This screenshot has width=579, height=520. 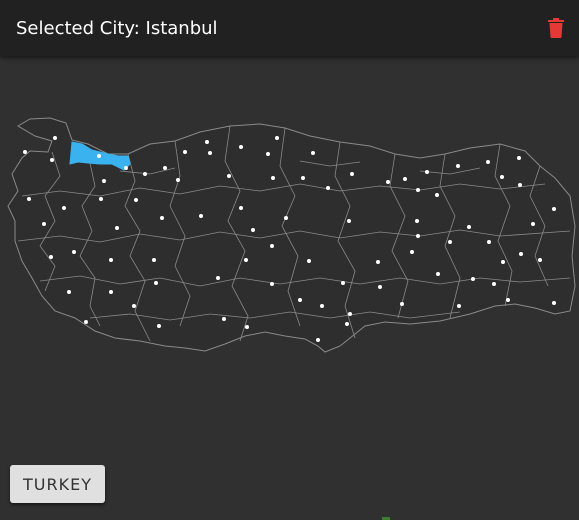 I want to click on trash-icon, so click(x=556, y=28).